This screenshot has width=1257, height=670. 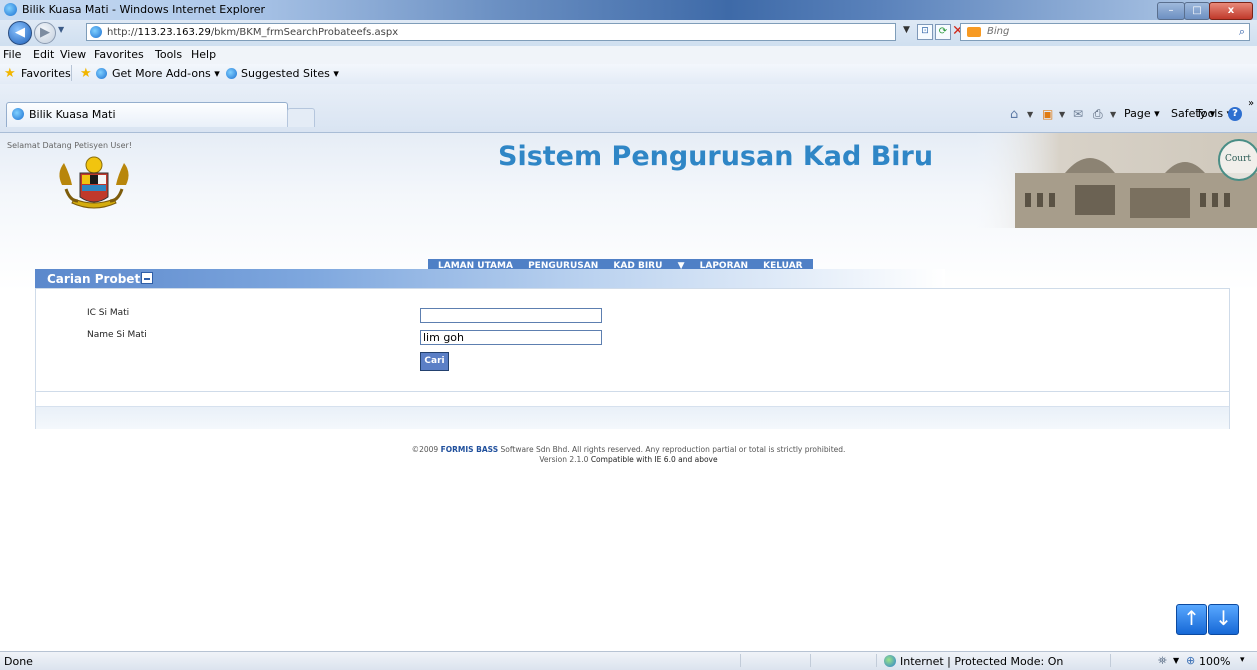 What do you see at coordinates (564, 459) in the screenshot?
I see `version-text: Version 2.1.0` at bounding box center [564, 459].